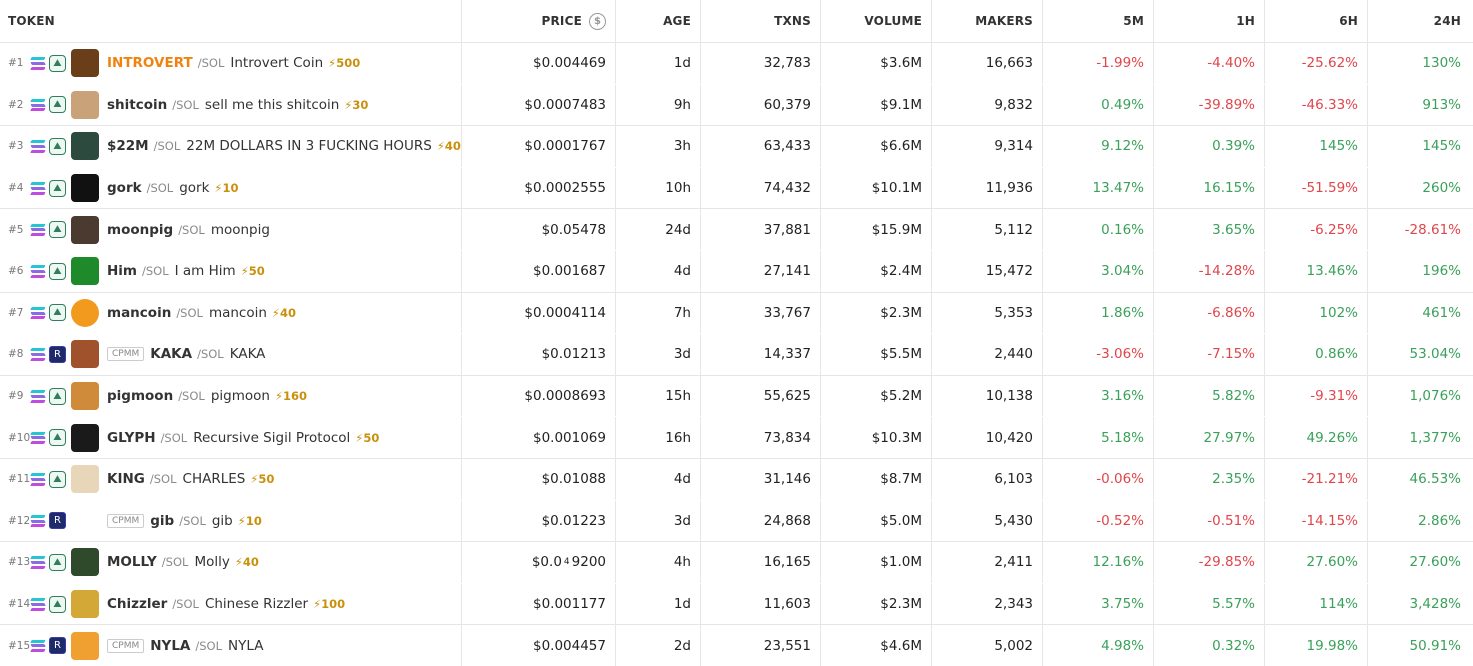  What do you see at coordinates (1097, 229) in the screenshot?
I see `change-5m-cell: 0.16%` at bounding box center [1097, 229].